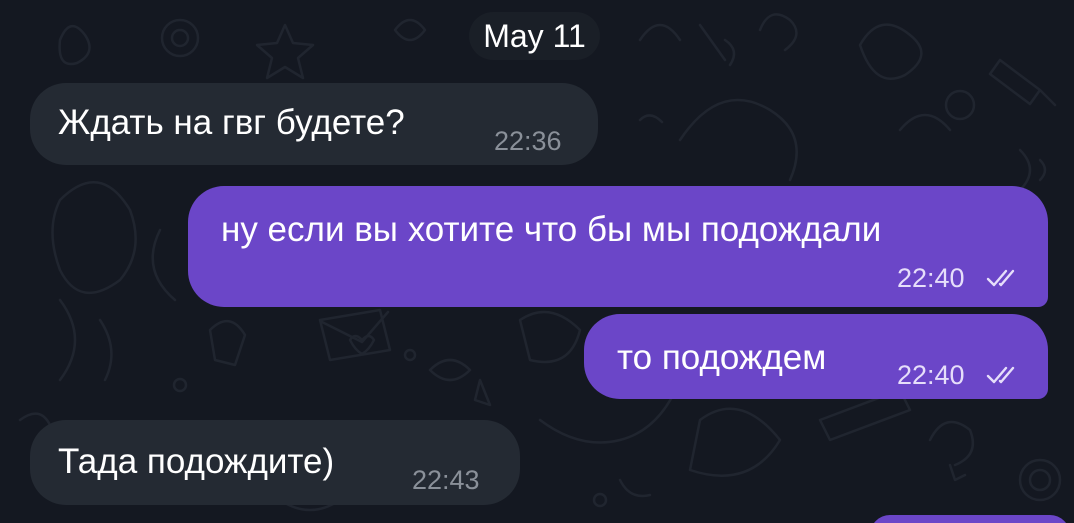 The height and width of the screenshot is (523, 1074). What do you see at coordinates (446, 480) in the screenshot?
I see `message-time: 22:43` at bounding box center [446, 480].